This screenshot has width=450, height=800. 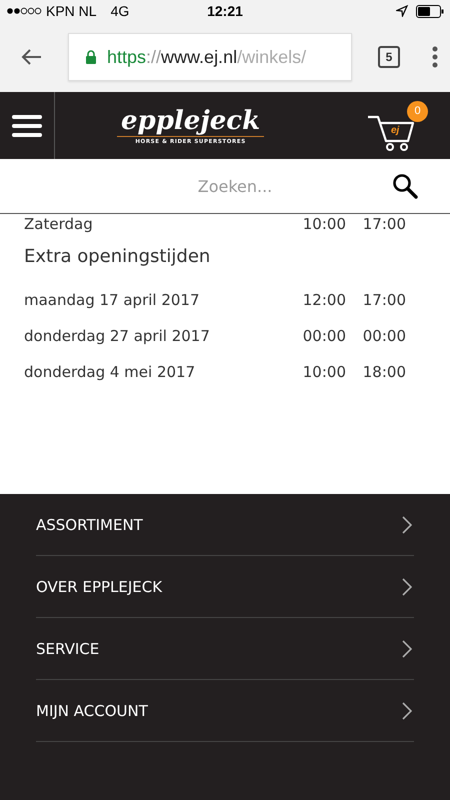 What do you see at coordinates (384, 372) in the screenshot?
I see `closing-time: 18:00` at bounding box center [384, 372].